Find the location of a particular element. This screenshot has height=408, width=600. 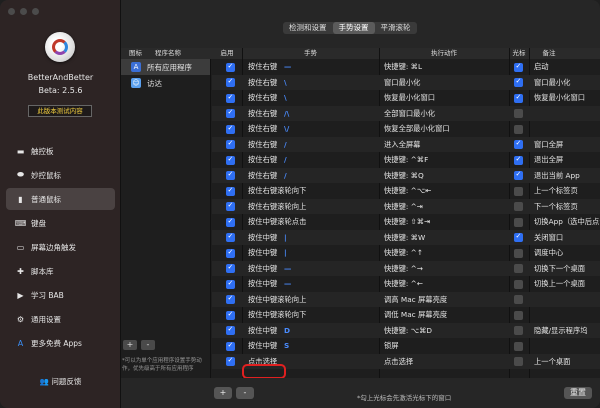

action-label: 窗口最小化 is located at coordinates (445, 83).